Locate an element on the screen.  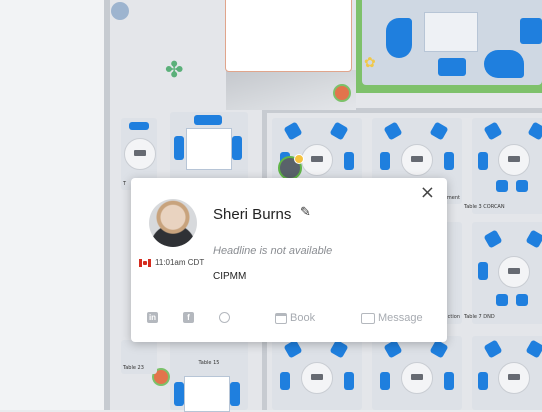
message-label: Message is located at coordinates (400, 318).